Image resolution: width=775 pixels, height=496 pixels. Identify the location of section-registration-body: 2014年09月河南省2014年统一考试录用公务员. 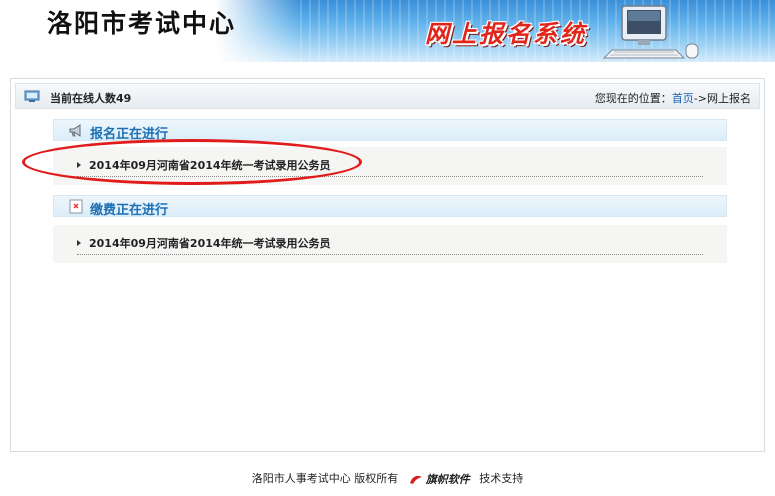
(390, 166).